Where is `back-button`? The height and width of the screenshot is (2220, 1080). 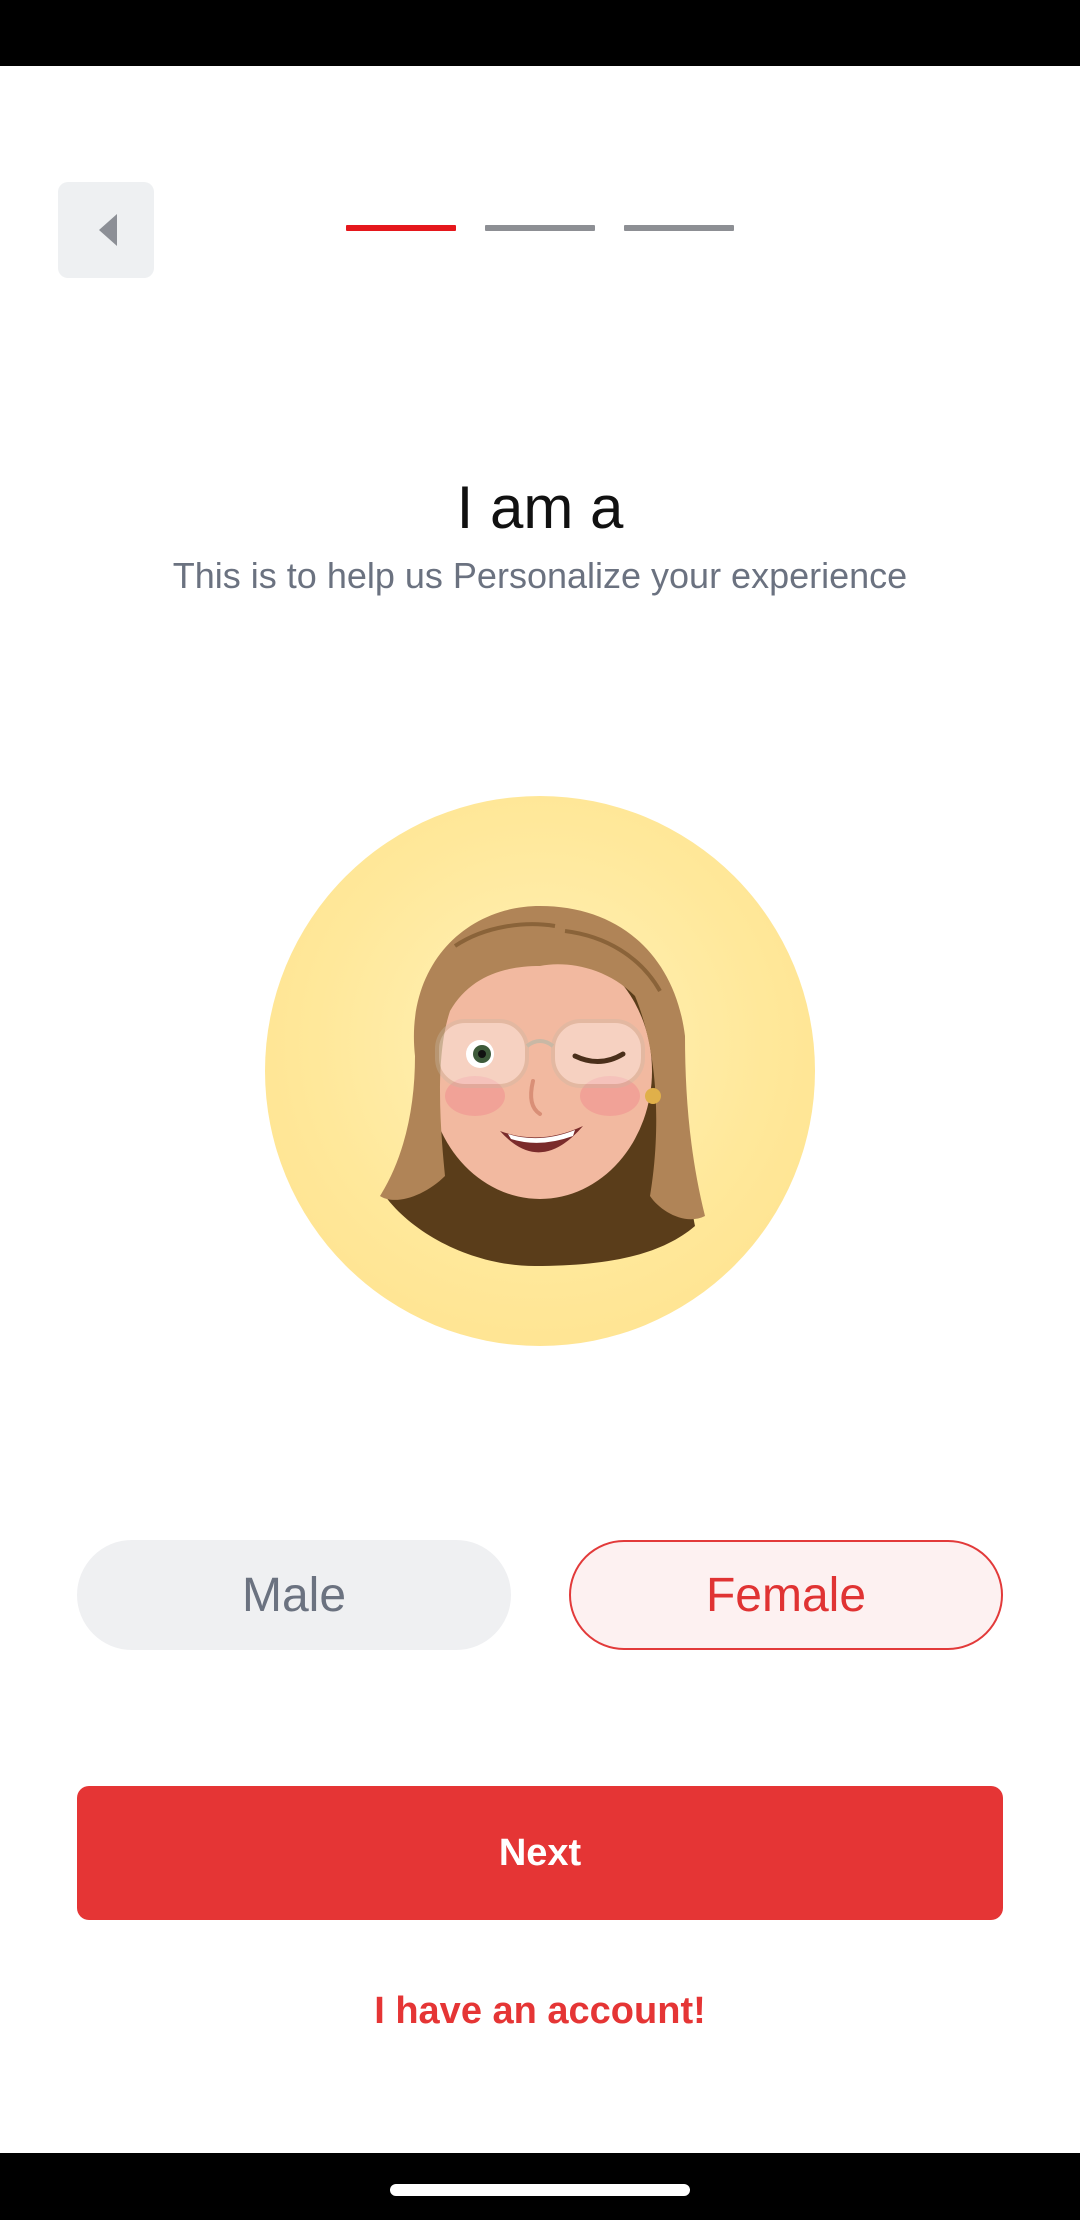 back-button is located at coordinates (106, 230).